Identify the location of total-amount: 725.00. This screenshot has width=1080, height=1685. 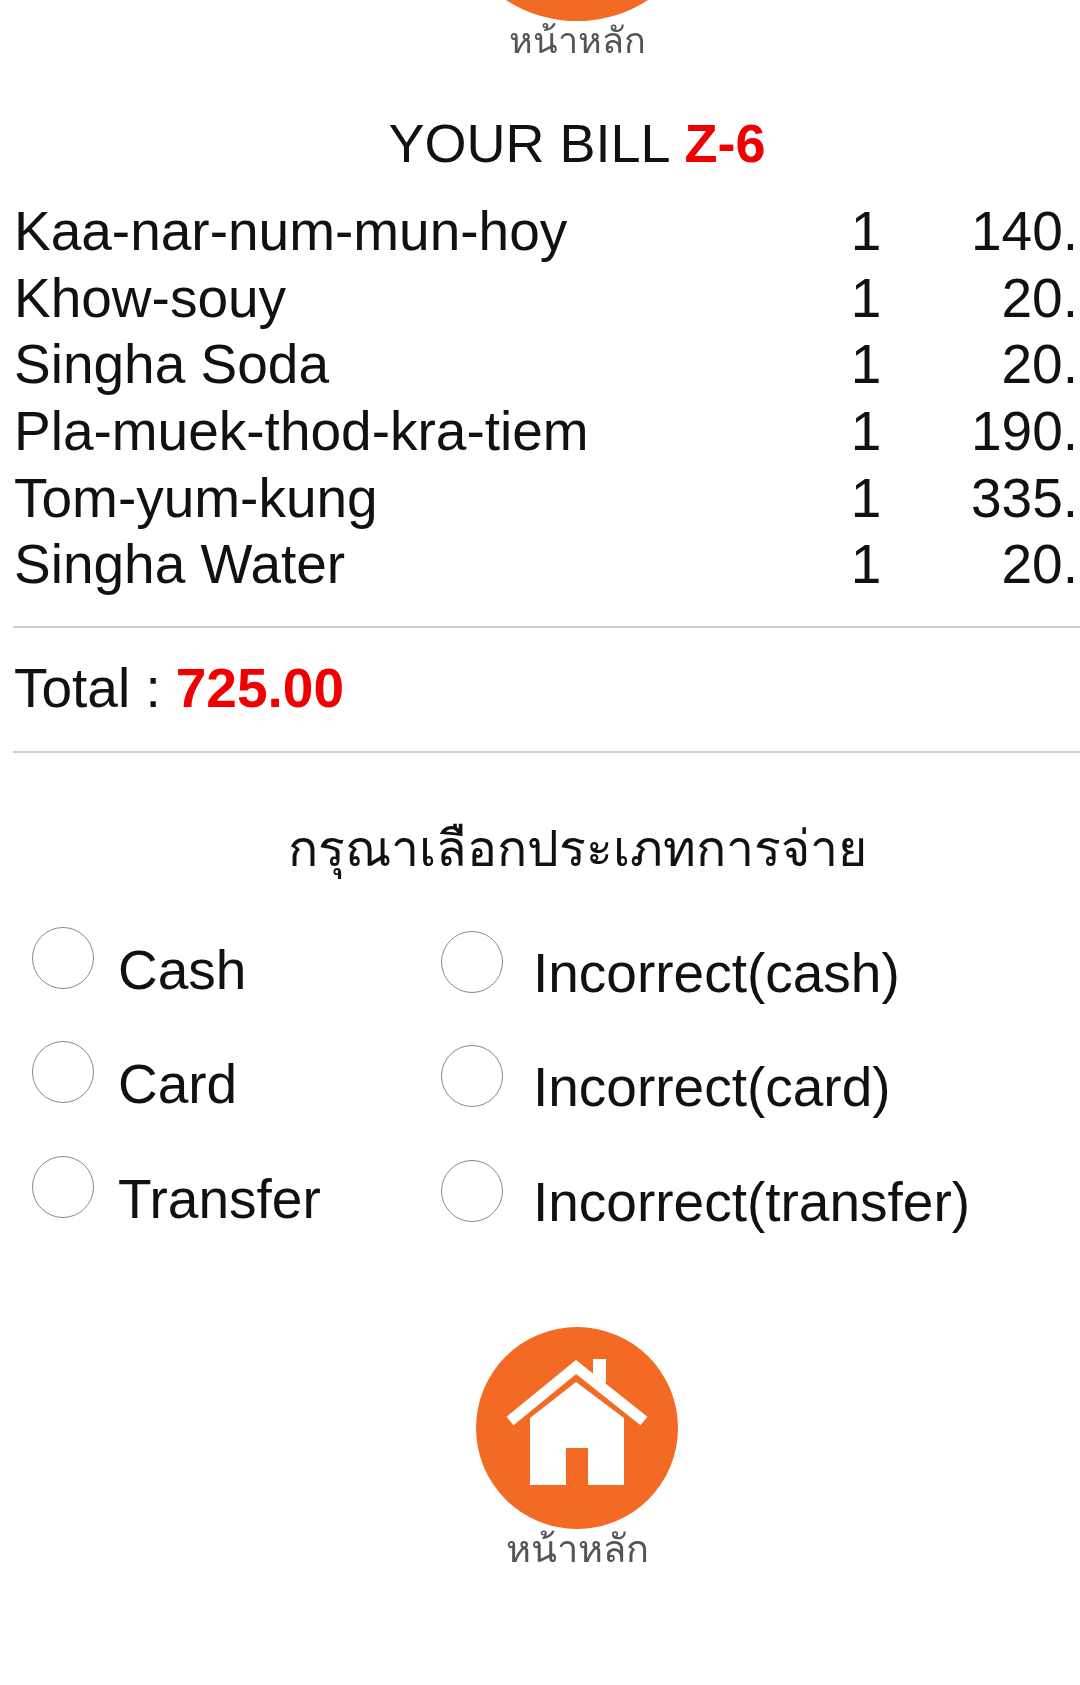
(259, 688).